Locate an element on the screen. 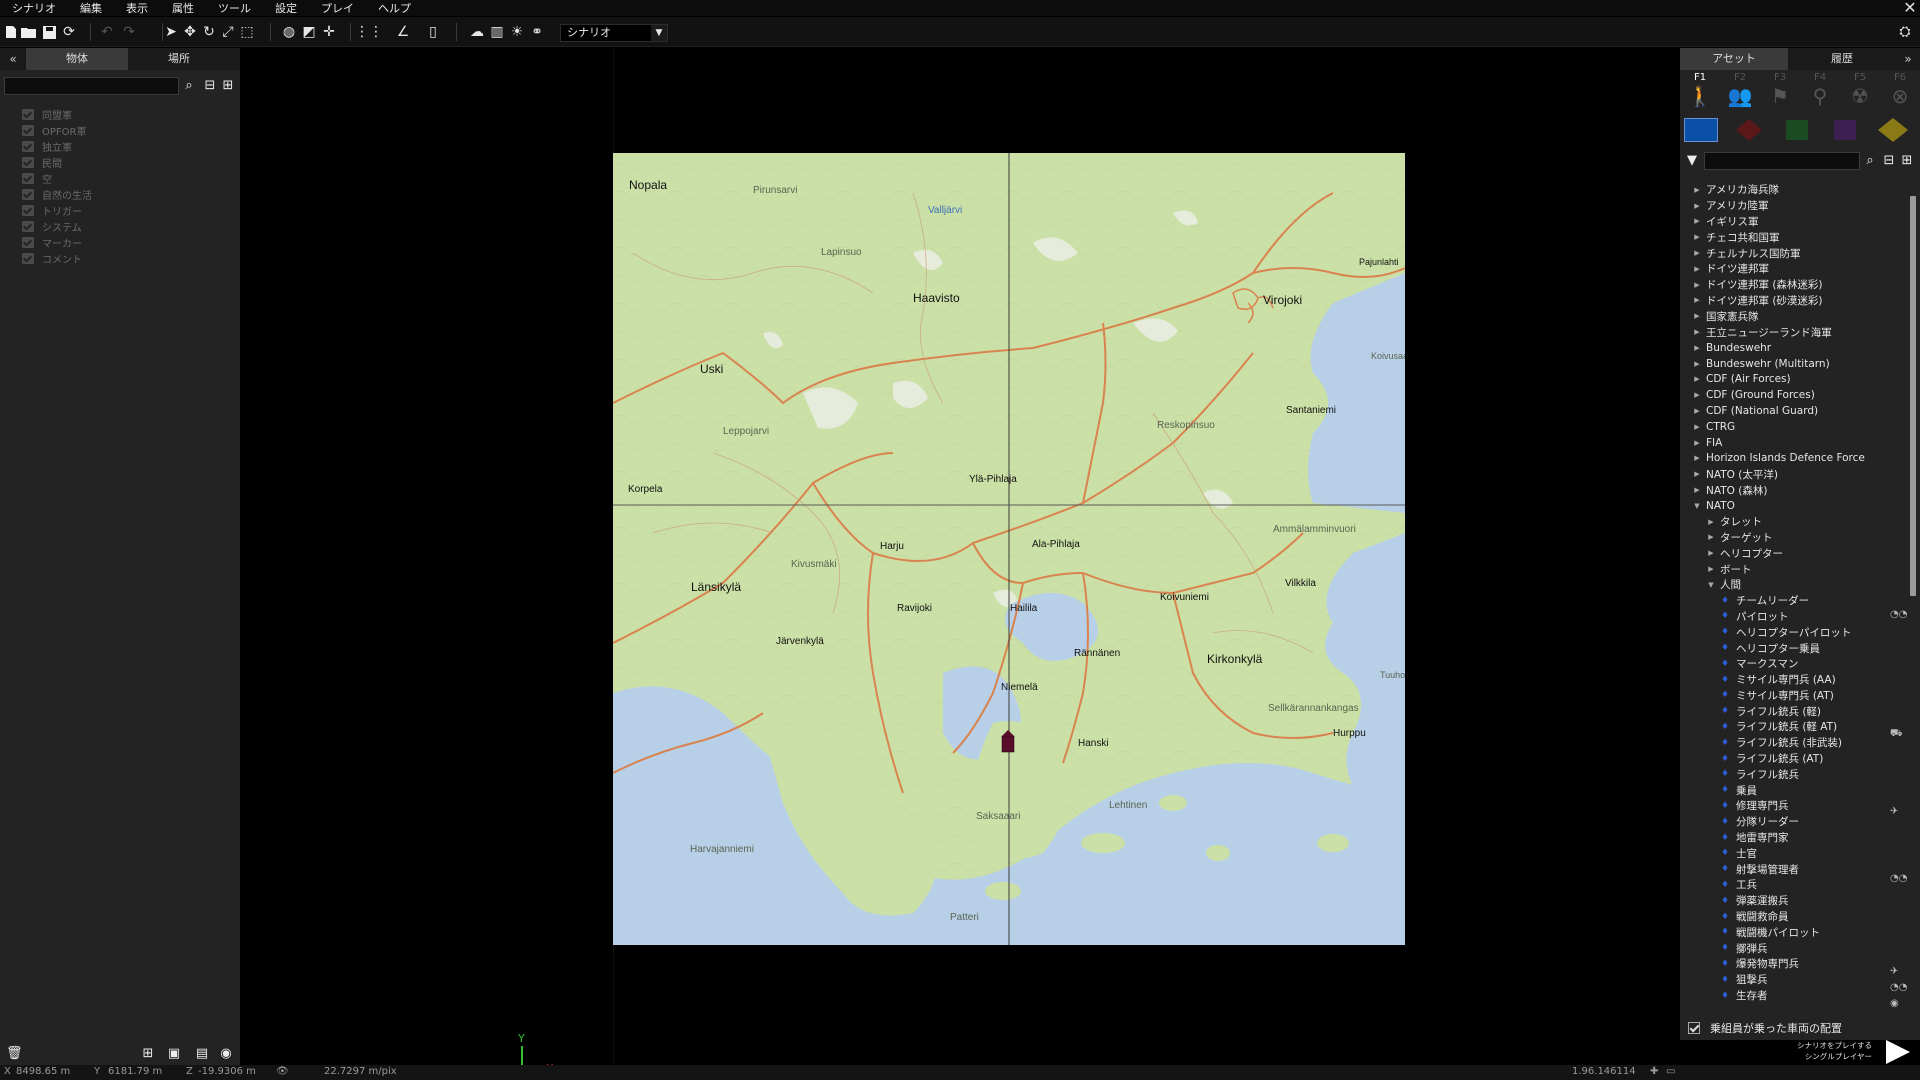 This screenshot has height=1080, width=1920. grid-toggle-icon: ✚ is located at coordinates (1654, 1071).